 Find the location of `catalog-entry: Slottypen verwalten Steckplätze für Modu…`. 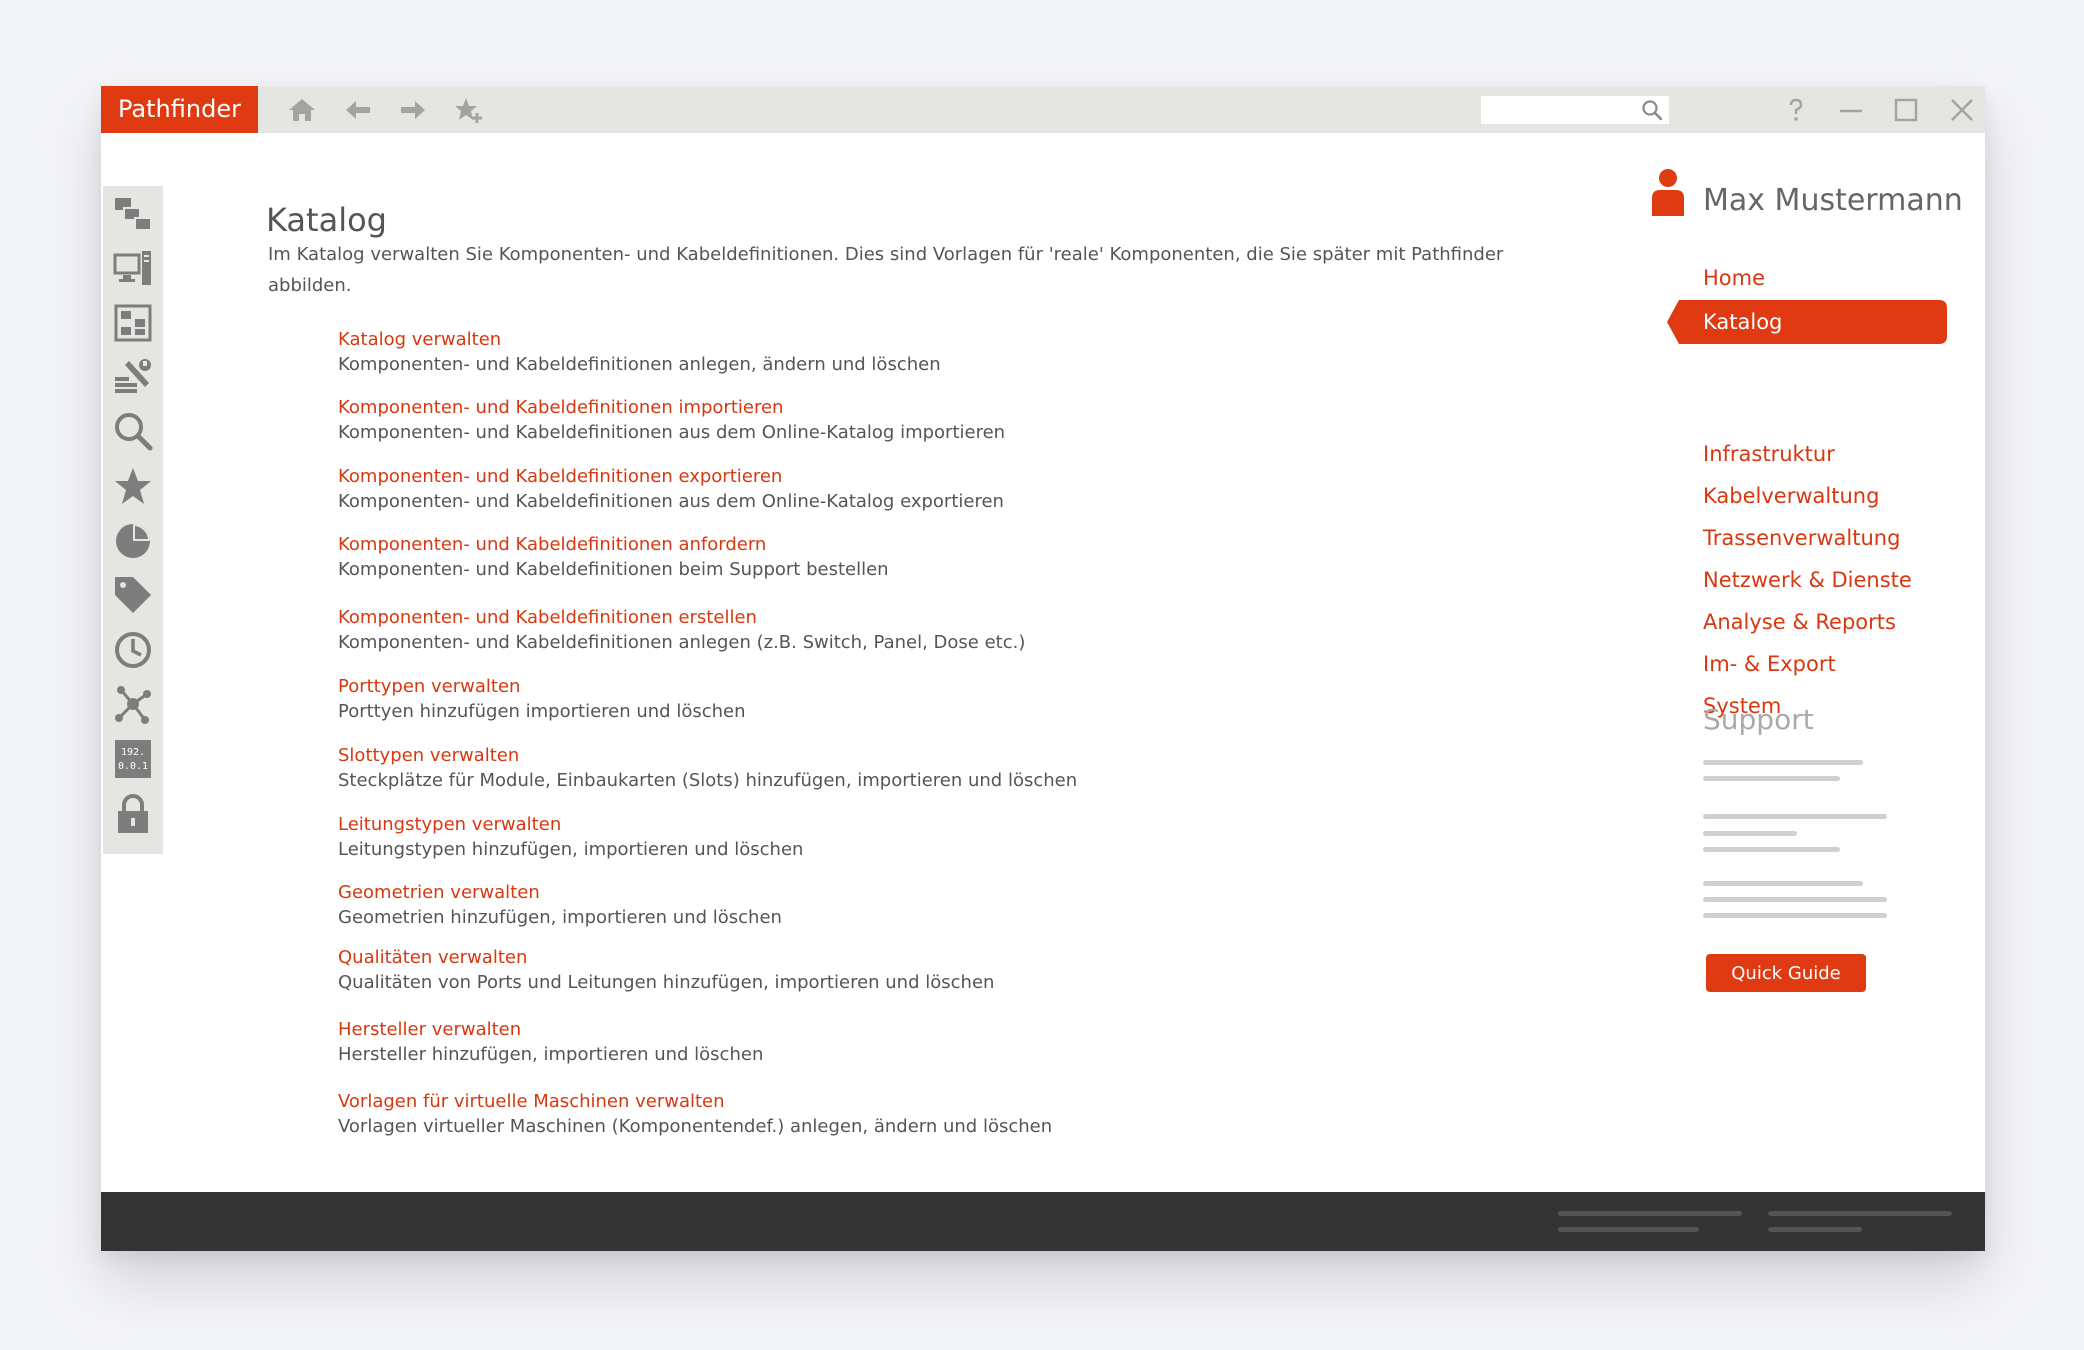

catalog-entry: Slottypen verwalten Steckplätze für Modu… is located at coordinates (938, 769).